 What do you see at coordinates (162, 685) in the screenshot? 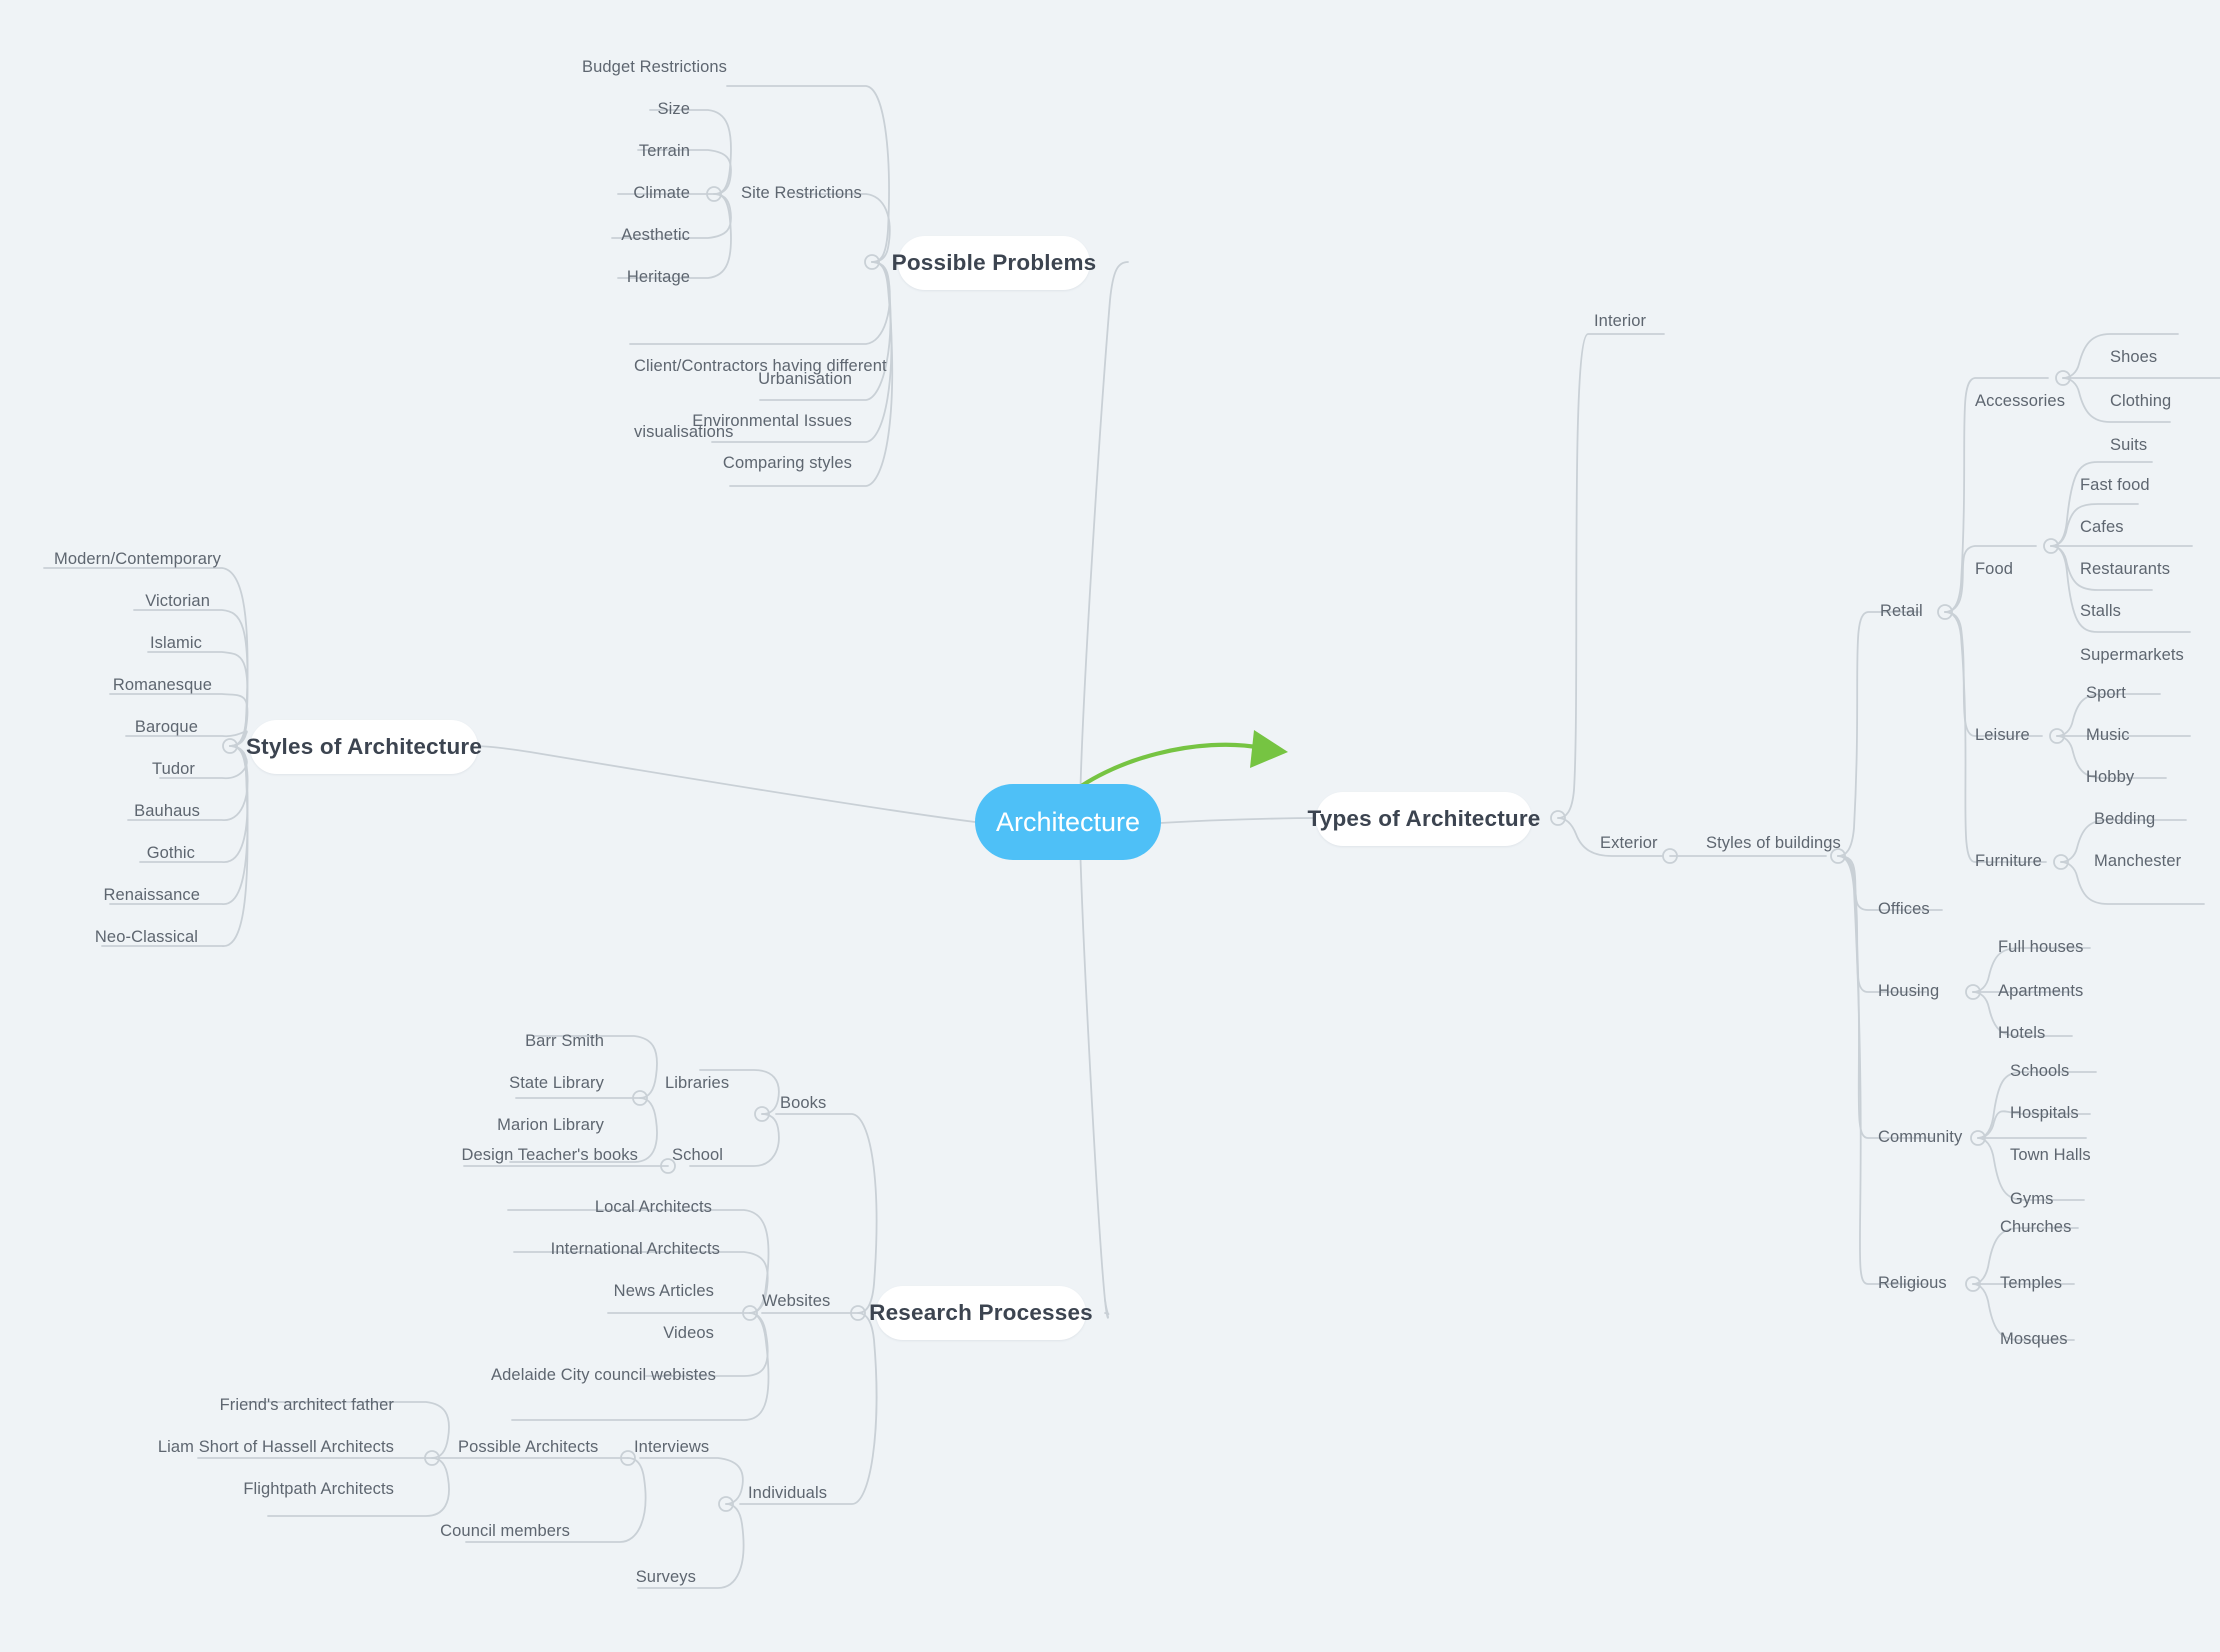
I see `leaf-romanesque: Romanesque` at bounding box center [162, 685].